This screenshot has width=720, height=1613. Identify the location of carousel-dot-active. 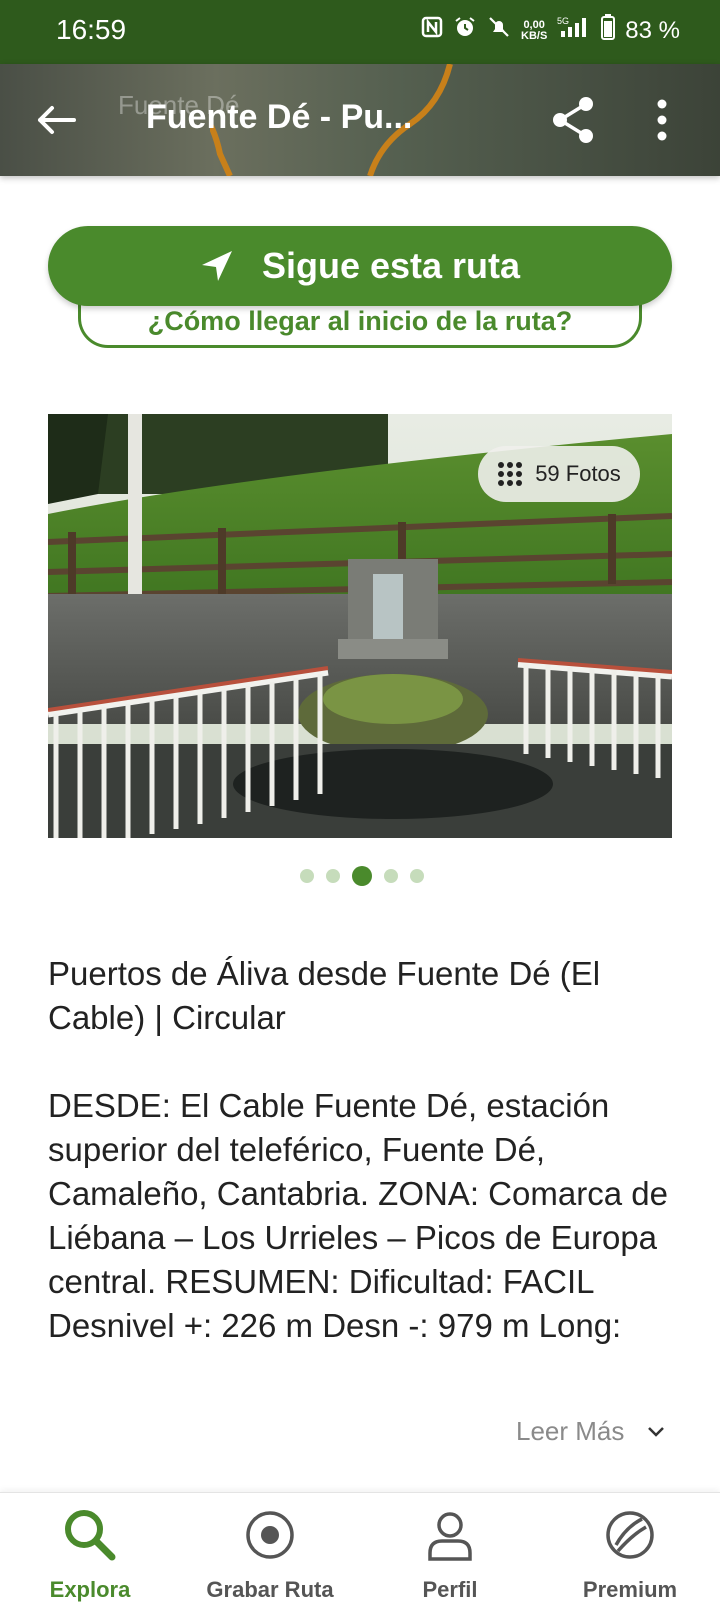
(362, 876).